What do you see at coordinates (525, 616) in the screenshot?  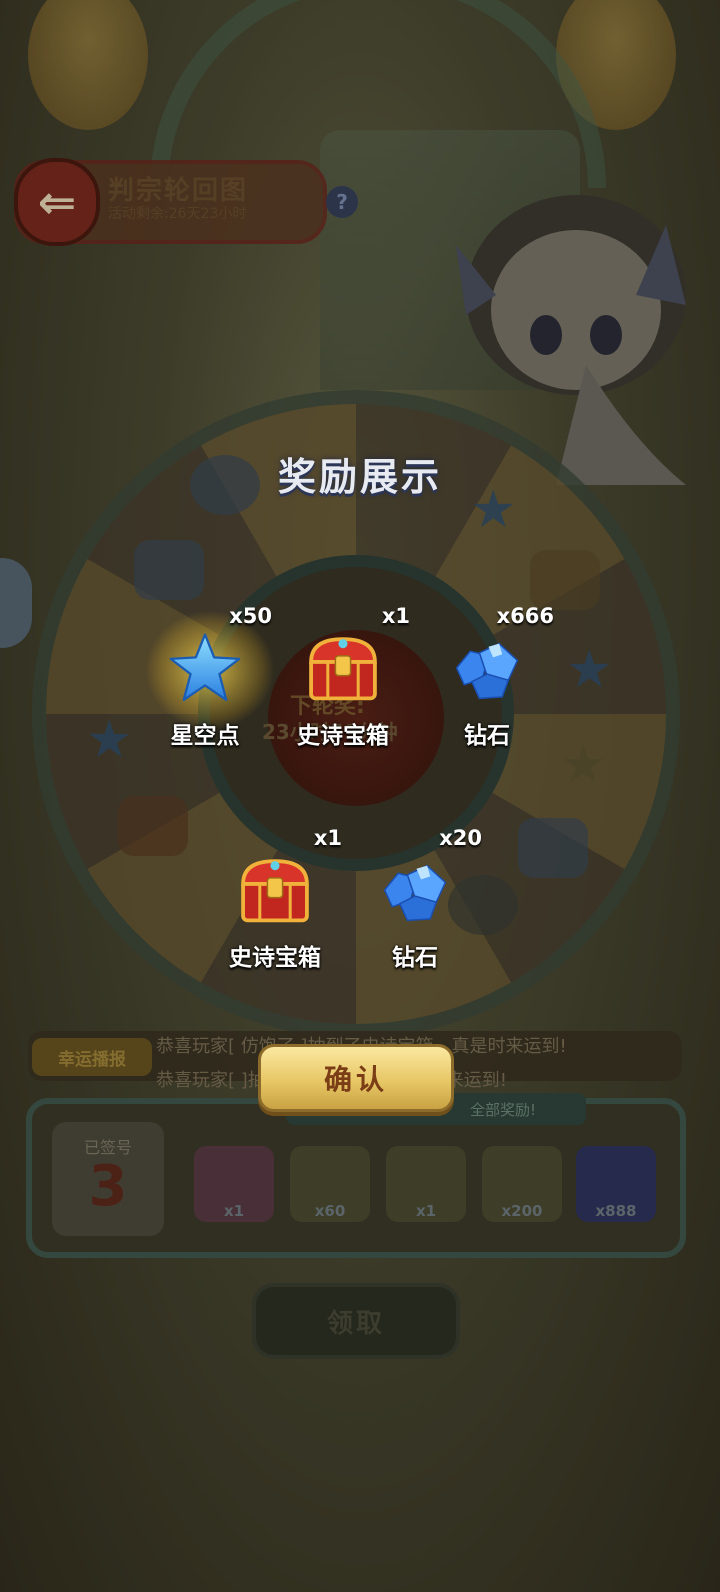 I see `reward-count: x666` at bounding box center [525, 616].